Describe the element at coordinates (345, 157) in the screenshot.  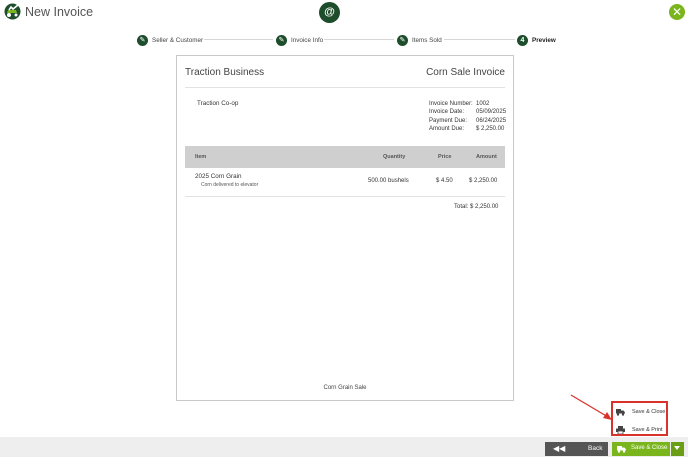
I see `items-table-header: Item Quantity Price Amount` at that location.